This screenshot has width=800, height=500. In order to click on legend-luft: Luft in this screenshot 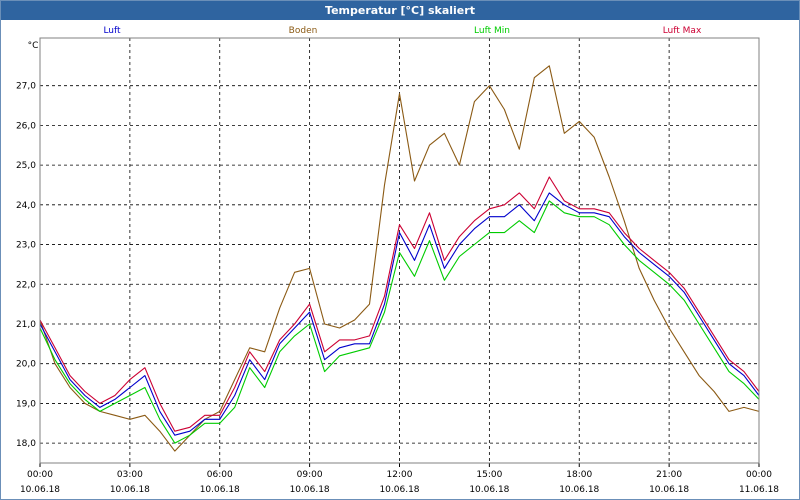, I will do `click(112, 31)`.